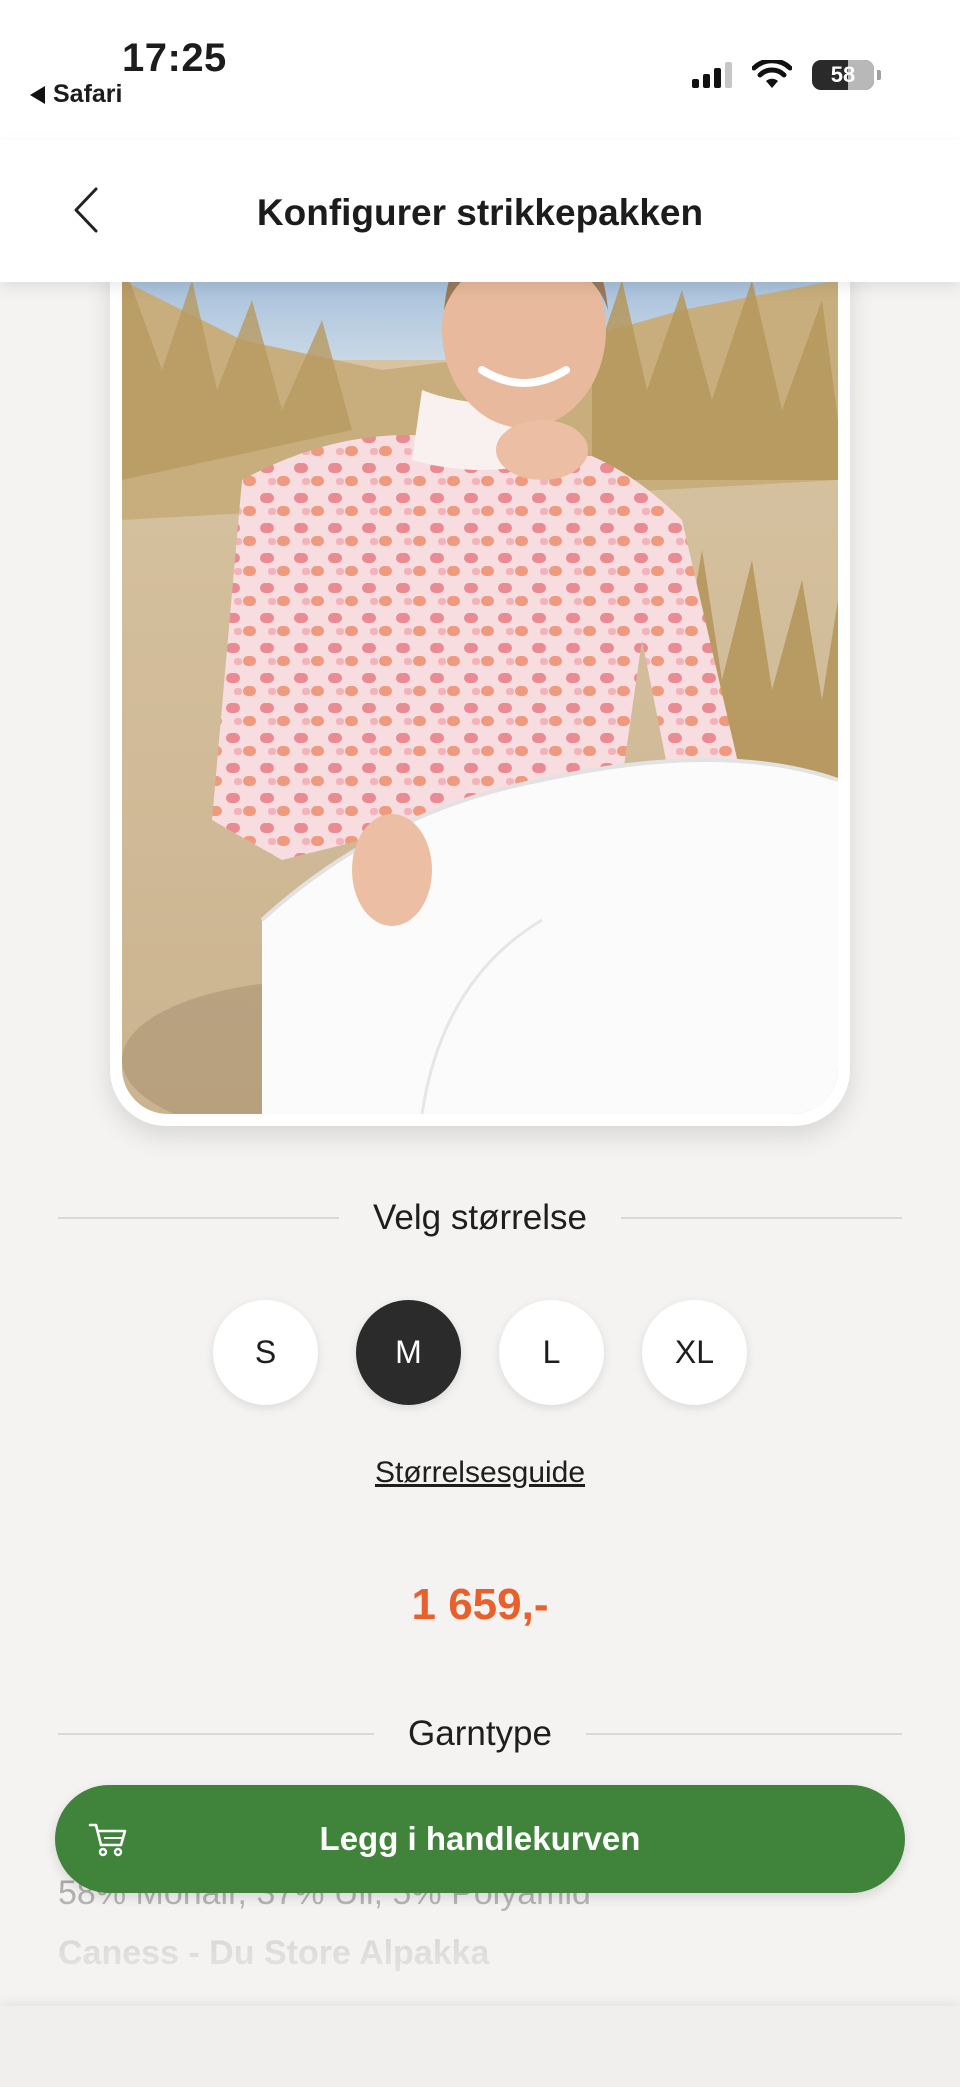  I want to click on back-triangle-icon, so click(37, 94).